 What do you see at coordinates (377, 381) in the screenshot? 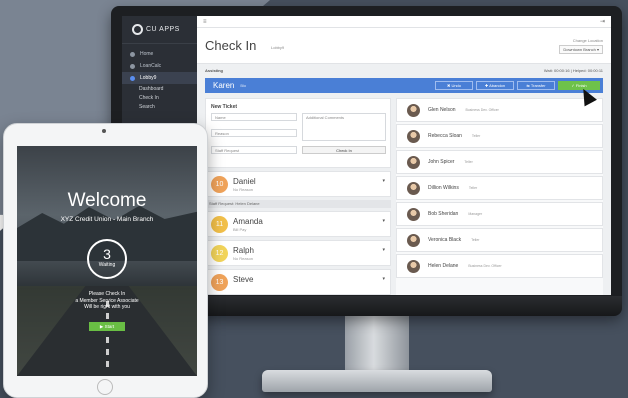
I see `monitor-base` at bounding box center [377, 381].